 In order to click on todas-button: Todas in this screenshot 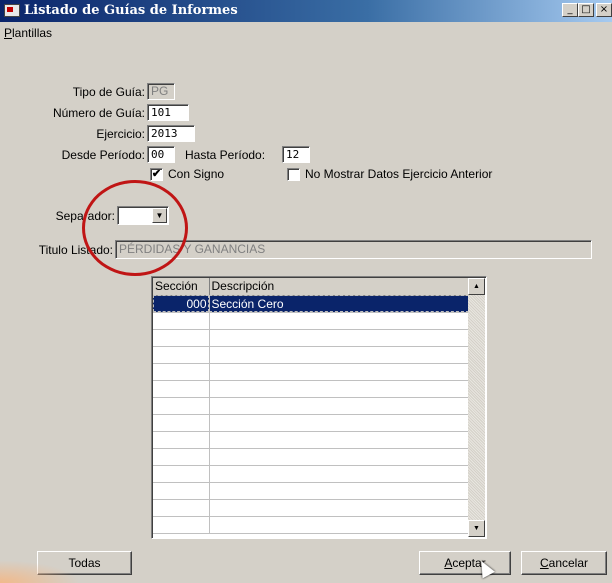, I will do `click(84, 563)`.